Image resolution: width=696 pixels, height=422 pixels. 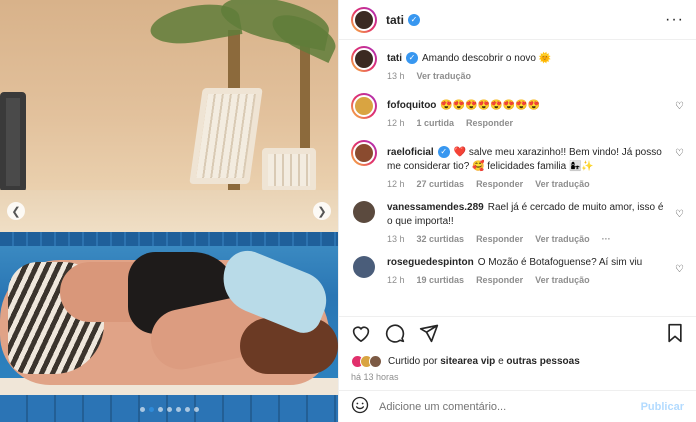 I want to click on liker-avatar, so click(x=375, y=361).